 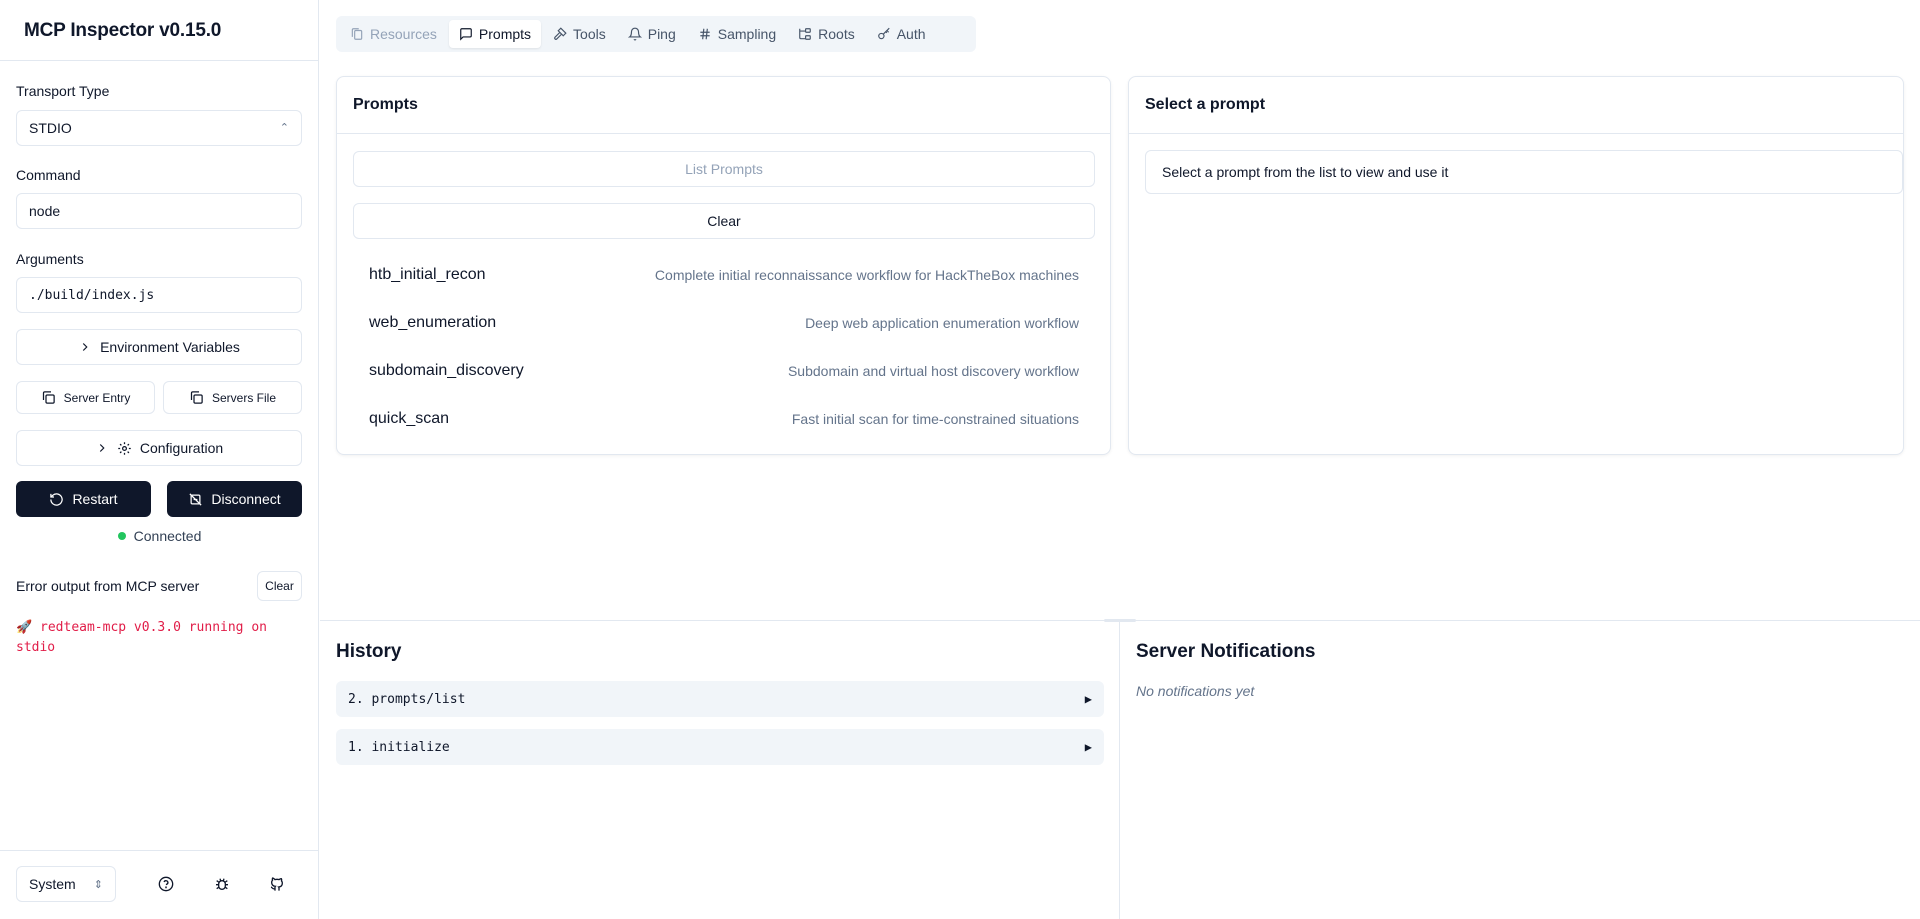 I want to click on servers-file-button: Servers File, so click(x=232, y=397).